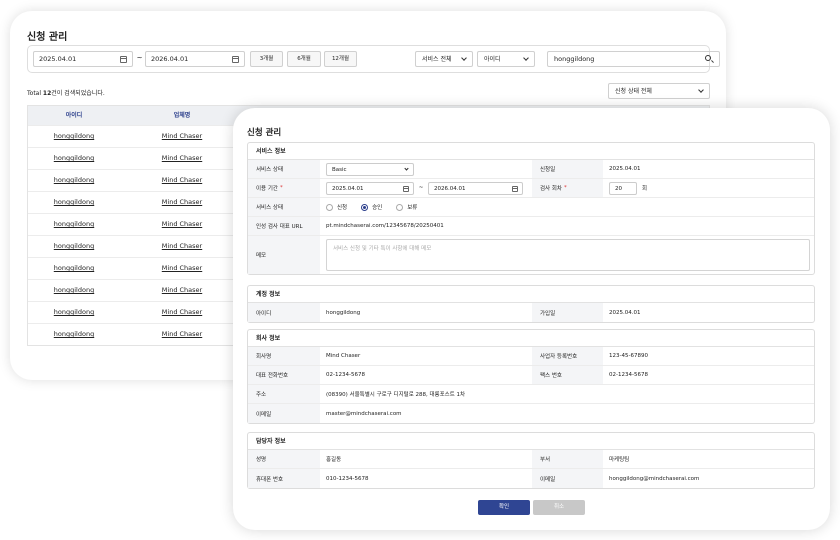 This screenshot has width=840, height=540. Describe the element at coordinates (567, 188) in the screenshot. I see `test-count-label: 검사 회차 *` at that location.